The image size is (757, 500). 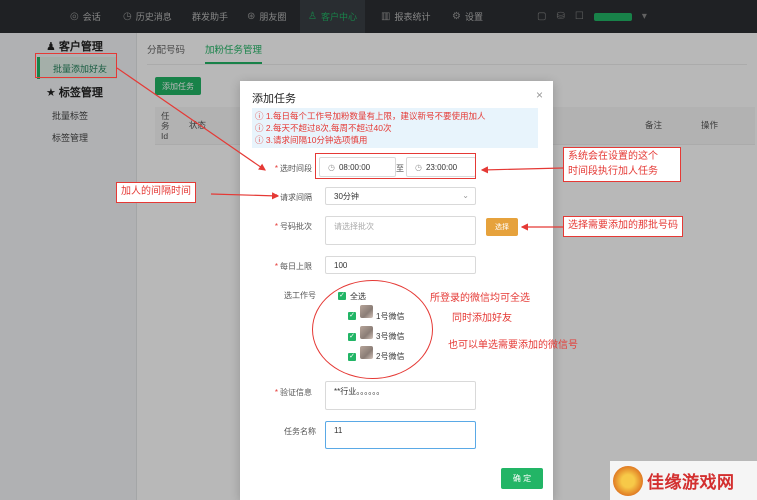 I want to click on annotation-workers-3: 也可以单选需要添加的微信号, so click(x=513, y=345).